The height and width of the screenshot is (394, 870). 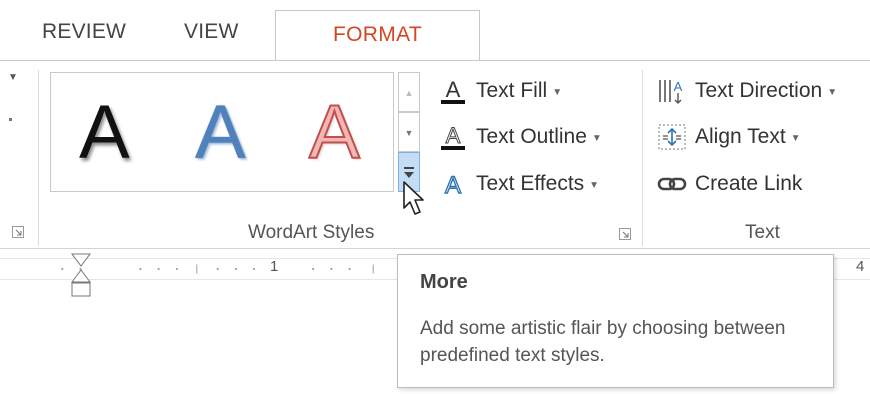 I want to click on text-outline-icon: A, so click(x=453, y=136).